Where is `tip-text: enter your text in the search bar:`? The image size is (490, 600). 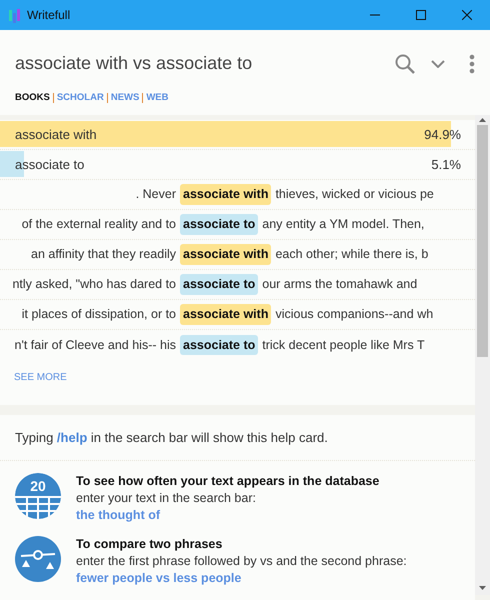
tip-text: enter your text in the search bar: is located at coordinates (166, 498).